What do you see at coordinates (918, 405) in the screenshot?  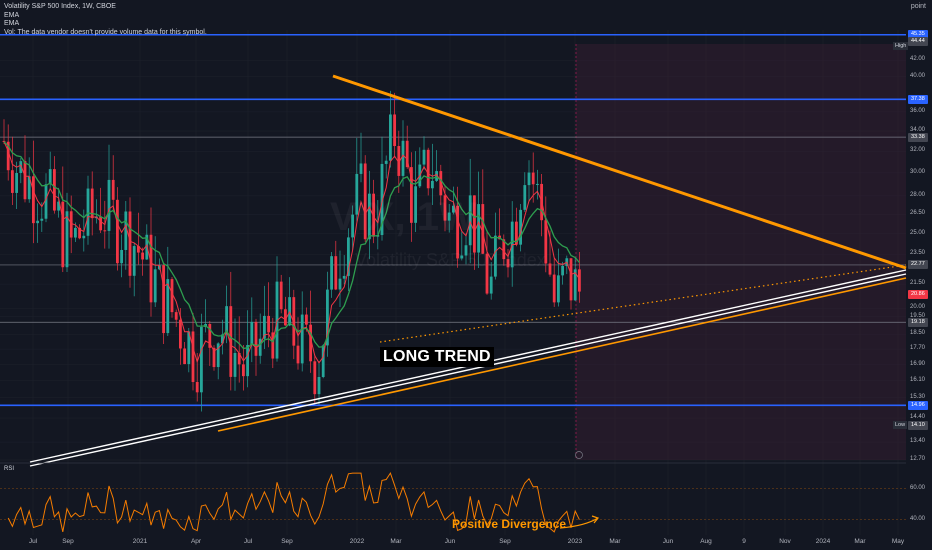 I see `price-badge: 14.96` at bounding box center [918, 405].